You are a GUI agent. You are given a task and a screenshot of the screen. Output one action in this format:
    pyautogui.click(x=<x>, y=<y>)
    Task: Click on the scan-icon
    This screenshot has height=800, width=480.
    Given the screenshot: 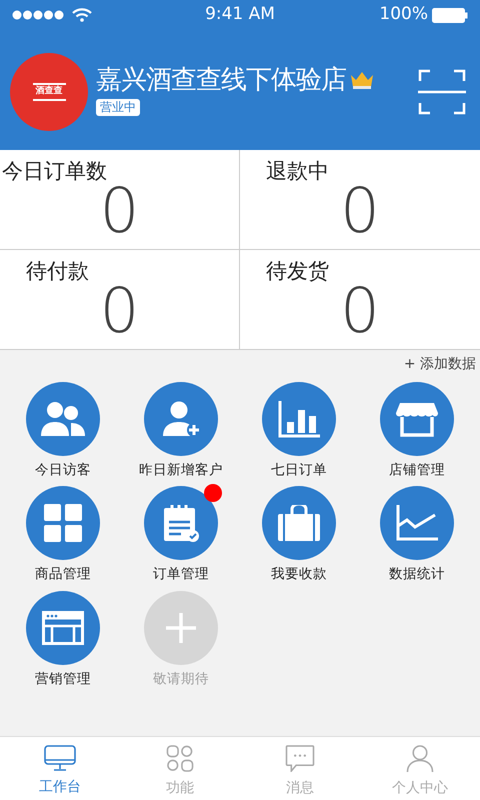 What is the action you would take?
    pyautogui.click(x=442, y=92)
    